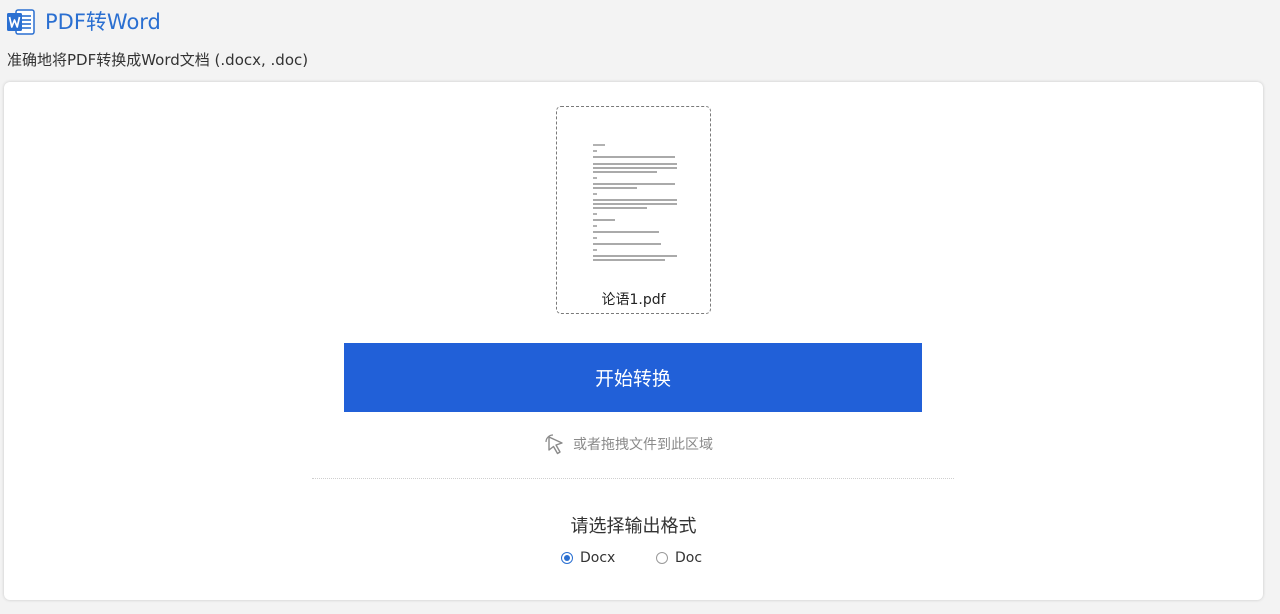  I want to click on drag-hint-text: 或者拖拽文件到此区域, so click(643, 445).